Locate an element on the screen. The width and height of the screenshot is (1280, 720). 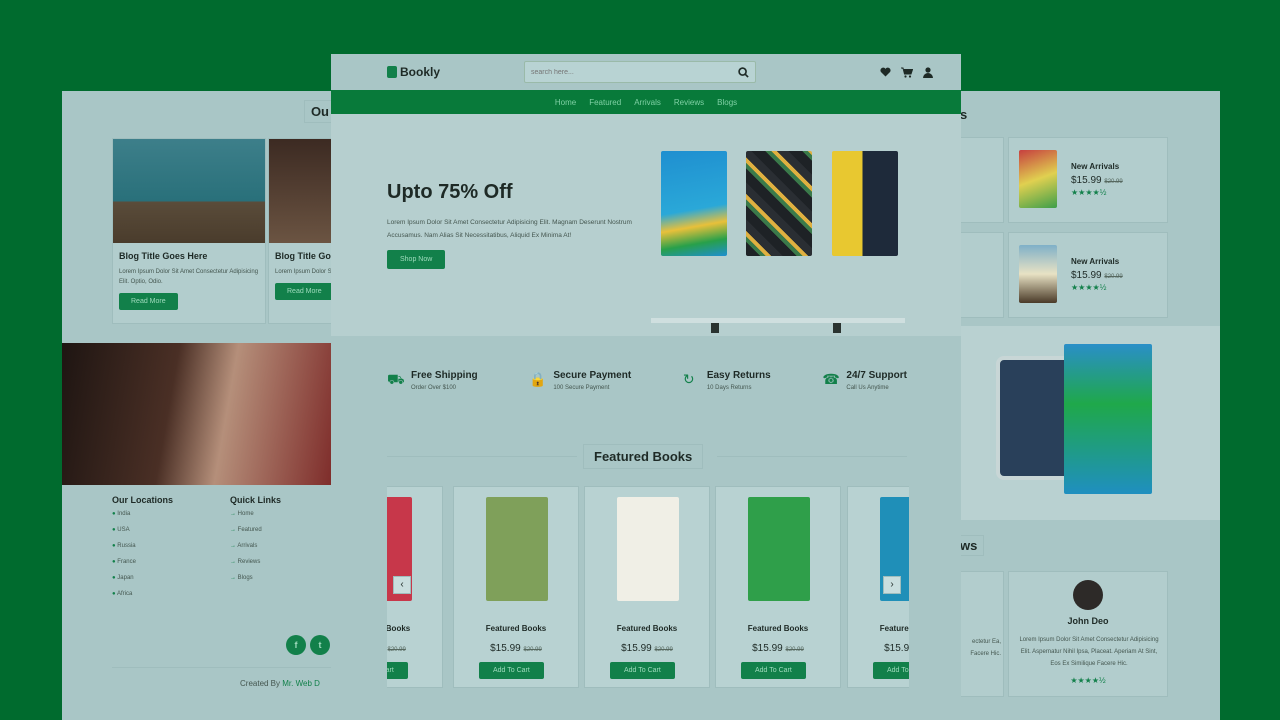
nav-blogs: Blogs is located at coordinates (727, 102).